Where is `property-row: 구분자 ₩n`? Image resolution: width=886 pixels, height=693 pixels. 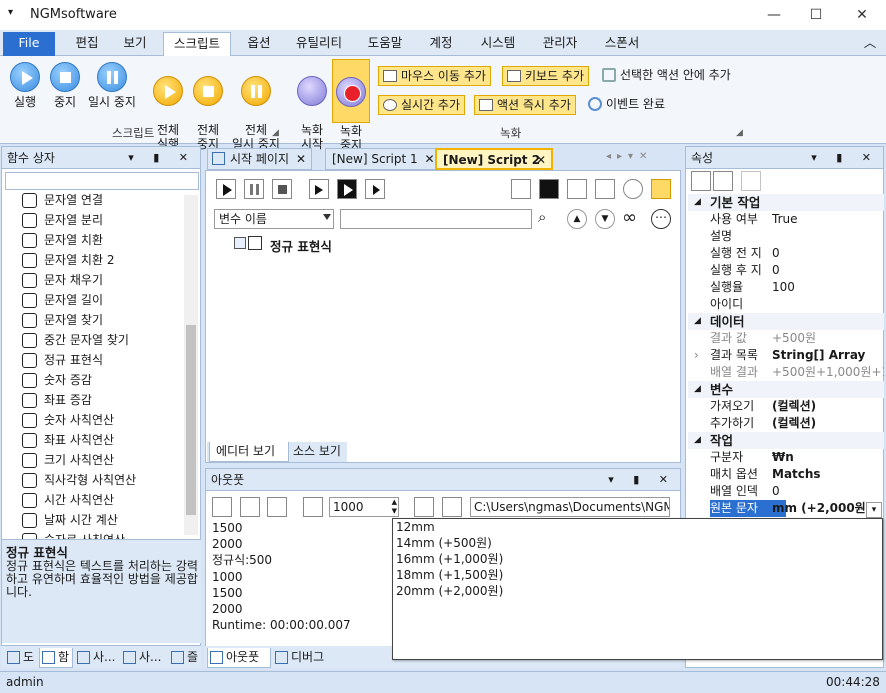 property-row: 구분자 ₩n is located at coordinates (786, 457).